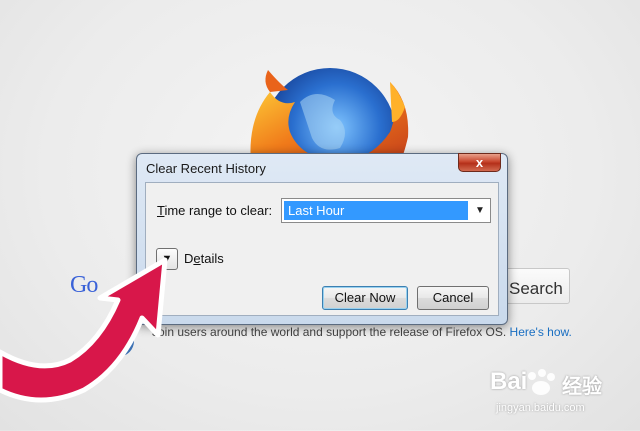 Image resolution: width=640 pixels, height=431 pixels. I want to click on promo-link: Here's how., so click(541, 332).